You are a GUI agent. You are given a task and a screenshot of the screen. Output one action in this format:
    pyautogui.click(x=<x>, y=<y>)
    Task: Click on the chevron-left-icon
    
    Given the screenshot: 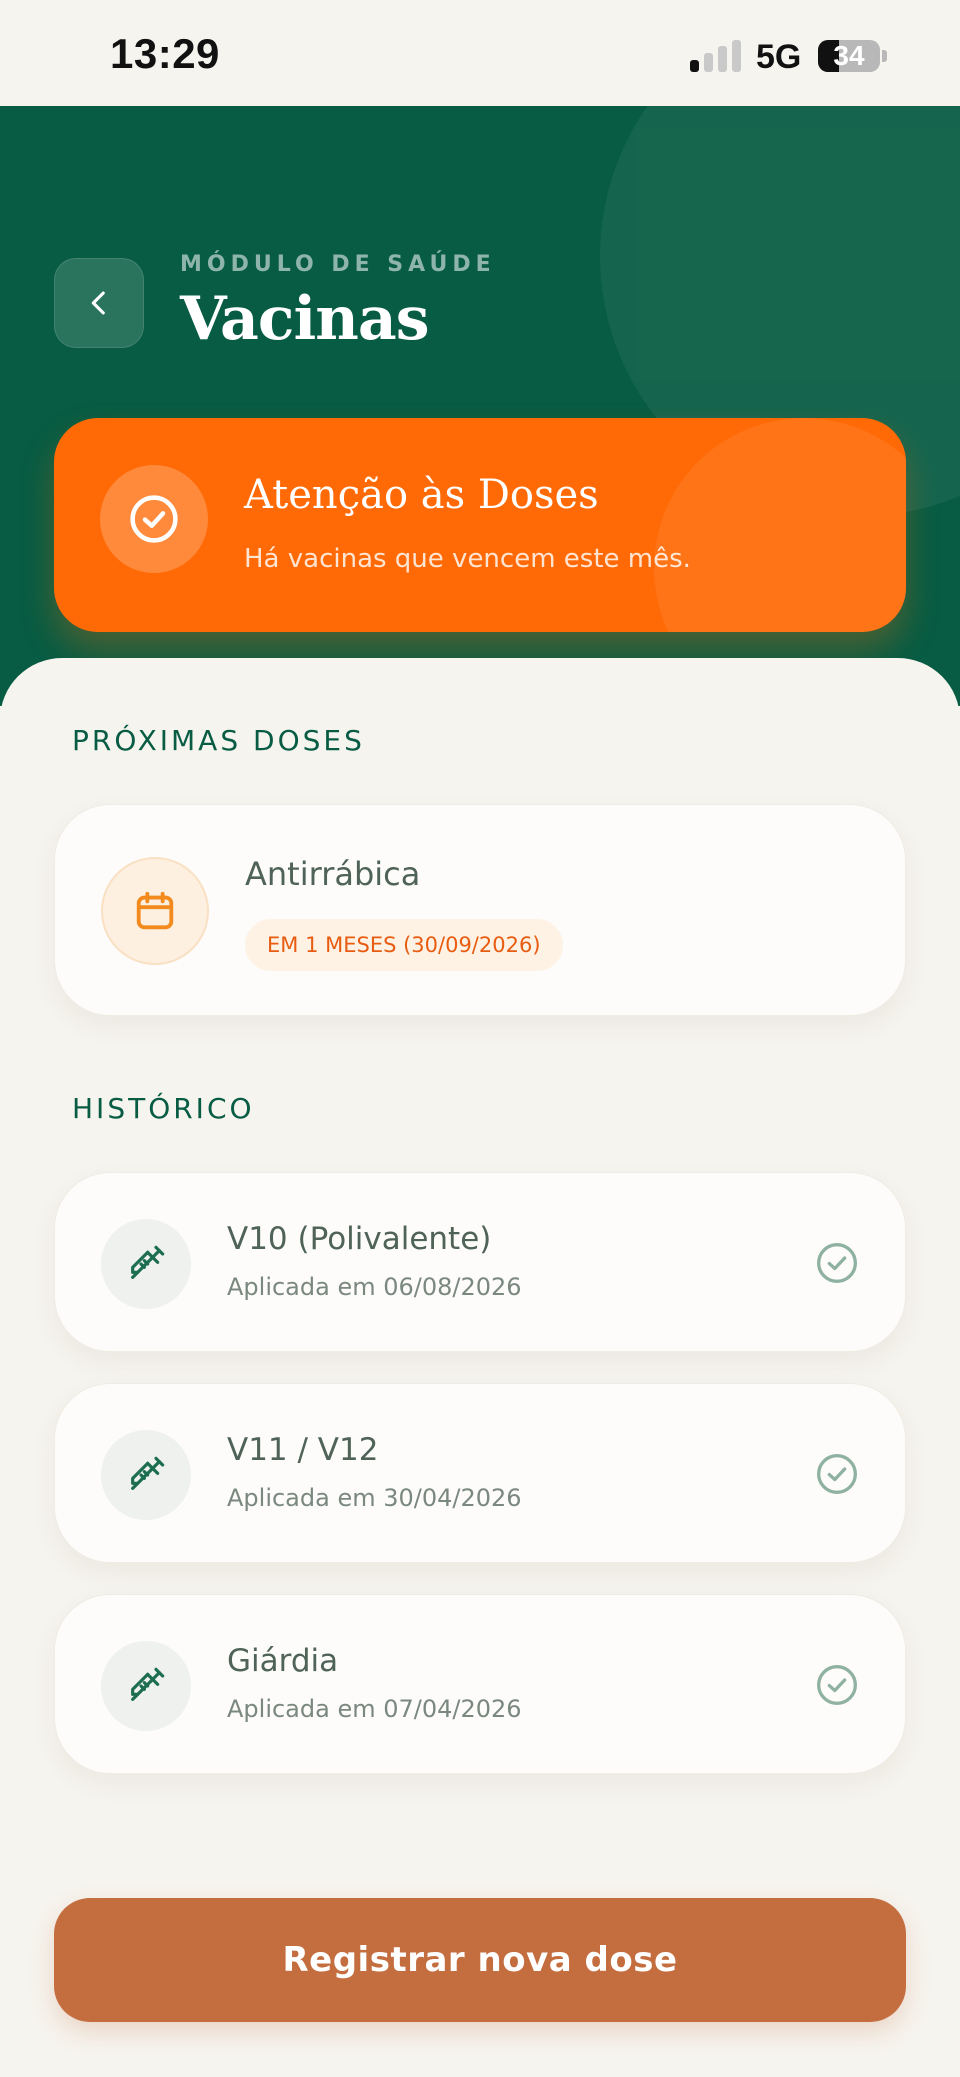 What is the action you would take?
    pyautogui.click(x=98, y=303)
    